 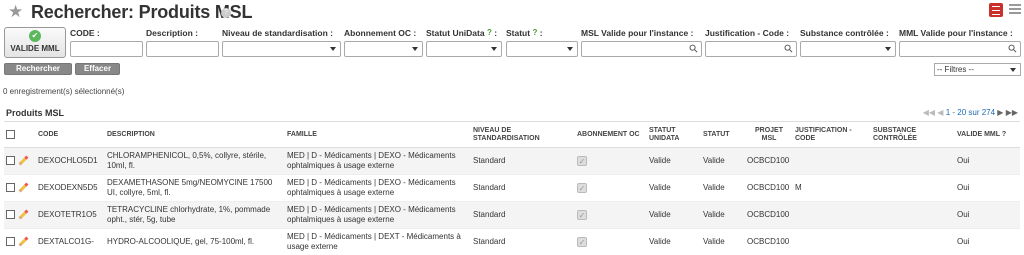 What do you see at coordinates (977, 69) in the screenshot?
I see `saved-filters-select: -- Filtres --` at bounding box center [977, 69].